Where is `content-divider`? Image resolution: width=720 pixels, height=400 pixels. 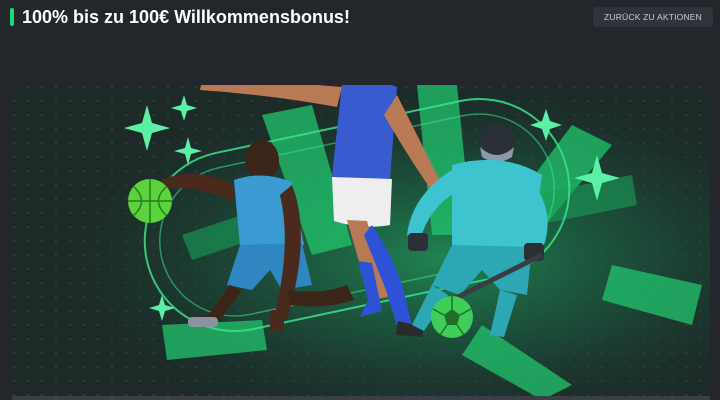
content-divider is located at coordinates (361, 398).